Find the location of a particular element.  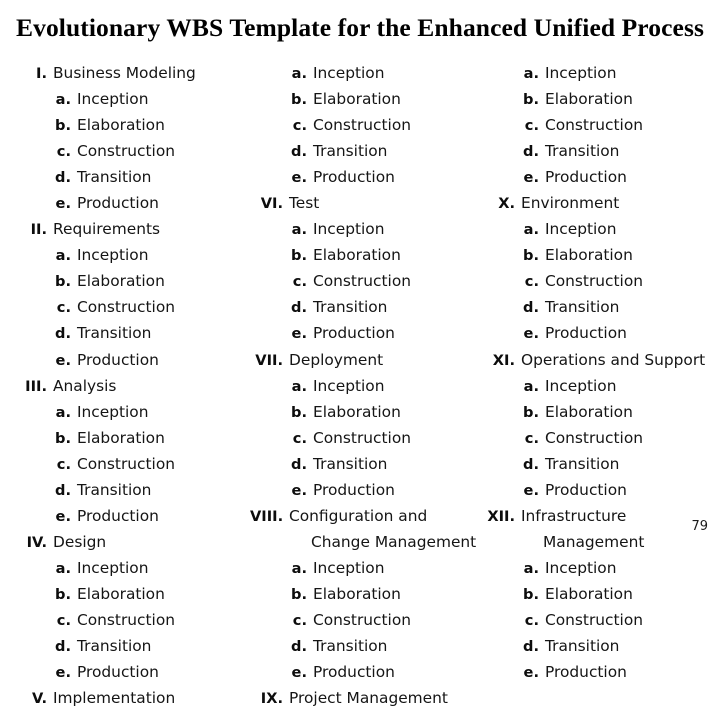

wbs-phase-item: I. Business Modeling is located at coordinates (134, 73).